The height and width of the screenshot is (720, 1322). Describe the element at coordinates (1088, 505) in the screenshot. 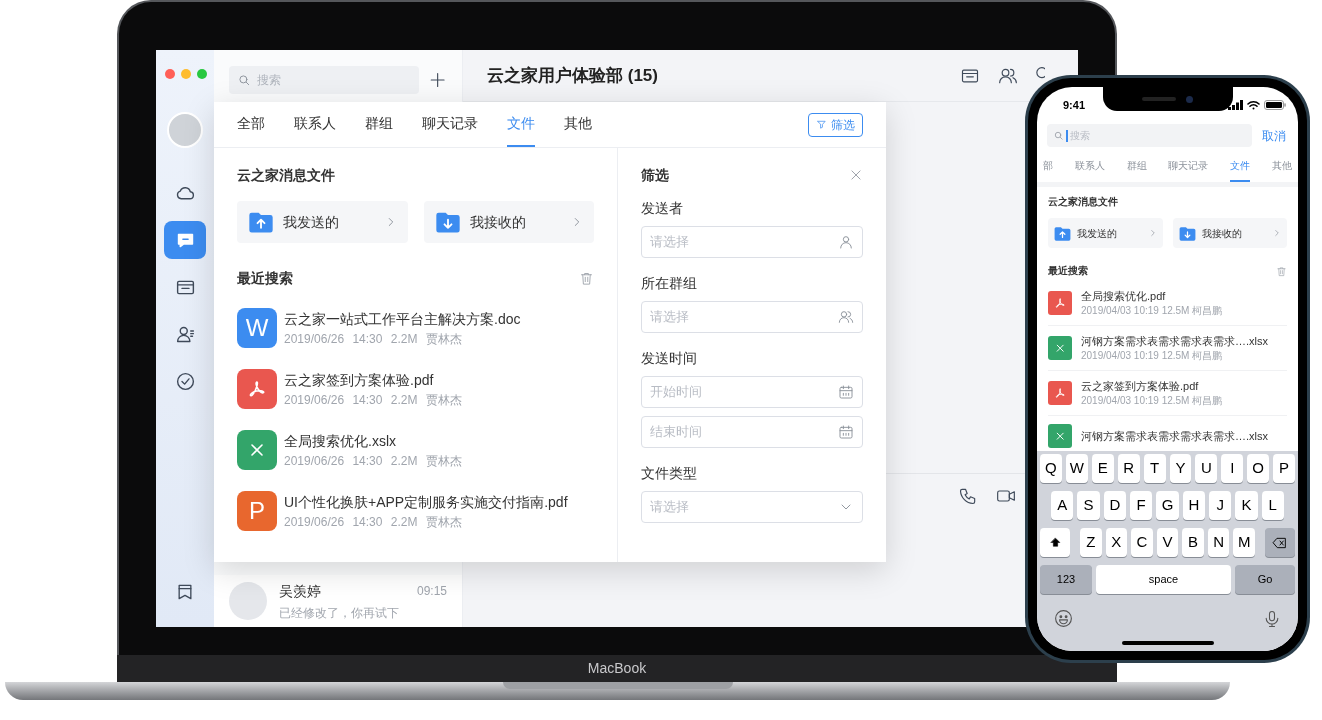

I see `keyboard-key: S` at that location.